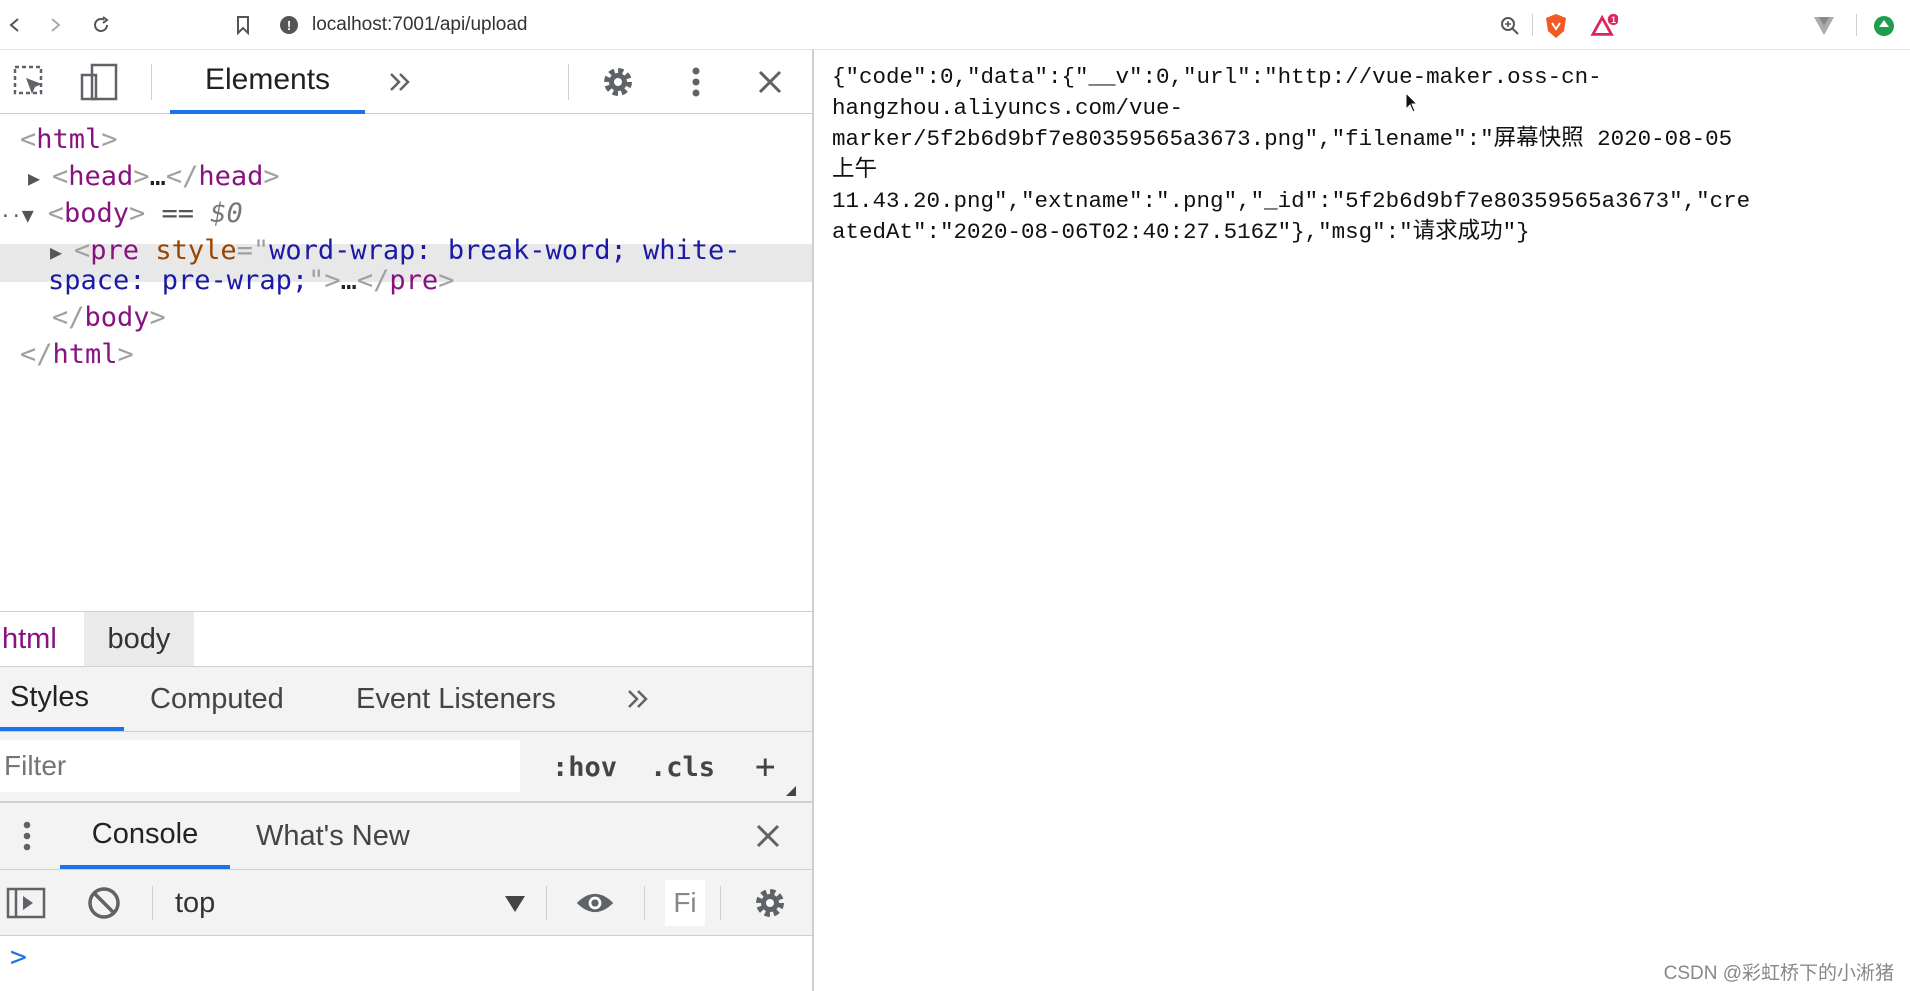 Image resolution: width=1910 pixels, height=991 pixels. Describe the element at coordinates (333, 836) in the screenshot. I see `tab-whats-new: What's New` at that location.